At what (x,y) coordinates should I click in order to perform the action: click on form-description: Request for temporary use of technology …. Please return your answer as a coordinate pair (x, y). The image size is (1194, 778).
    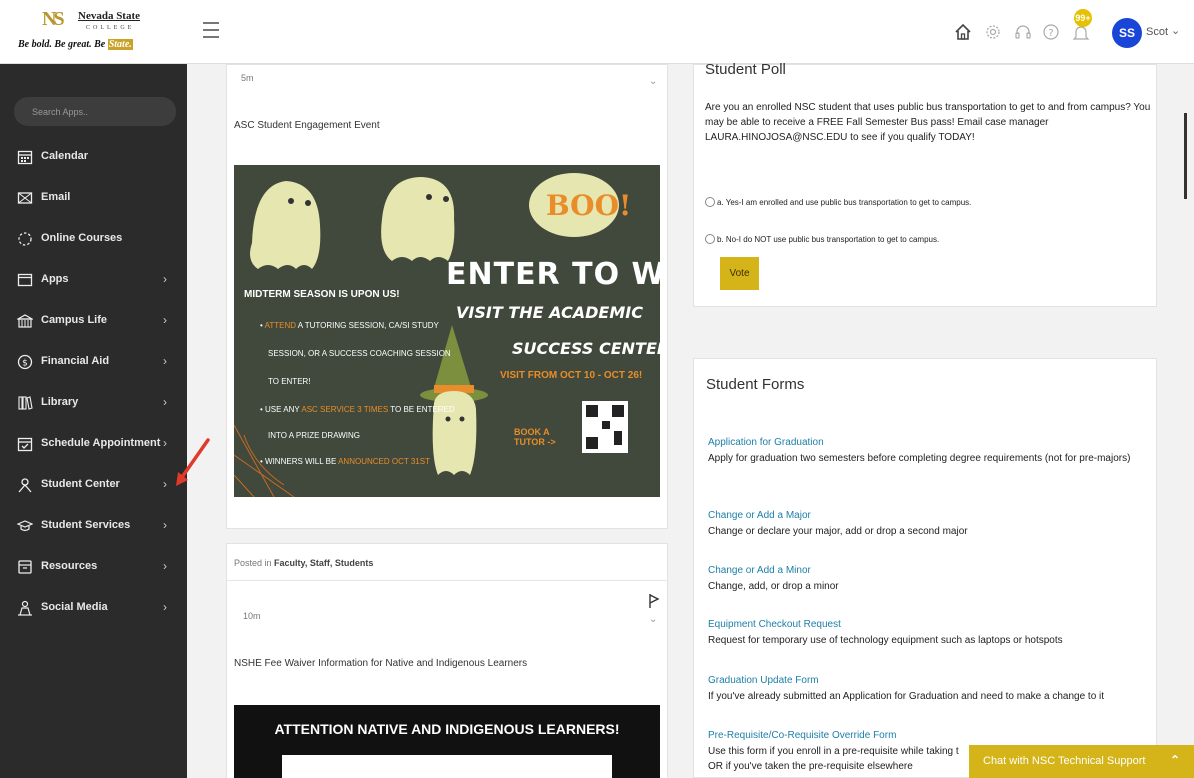
    Looking at the image, I should click on (885, 640).